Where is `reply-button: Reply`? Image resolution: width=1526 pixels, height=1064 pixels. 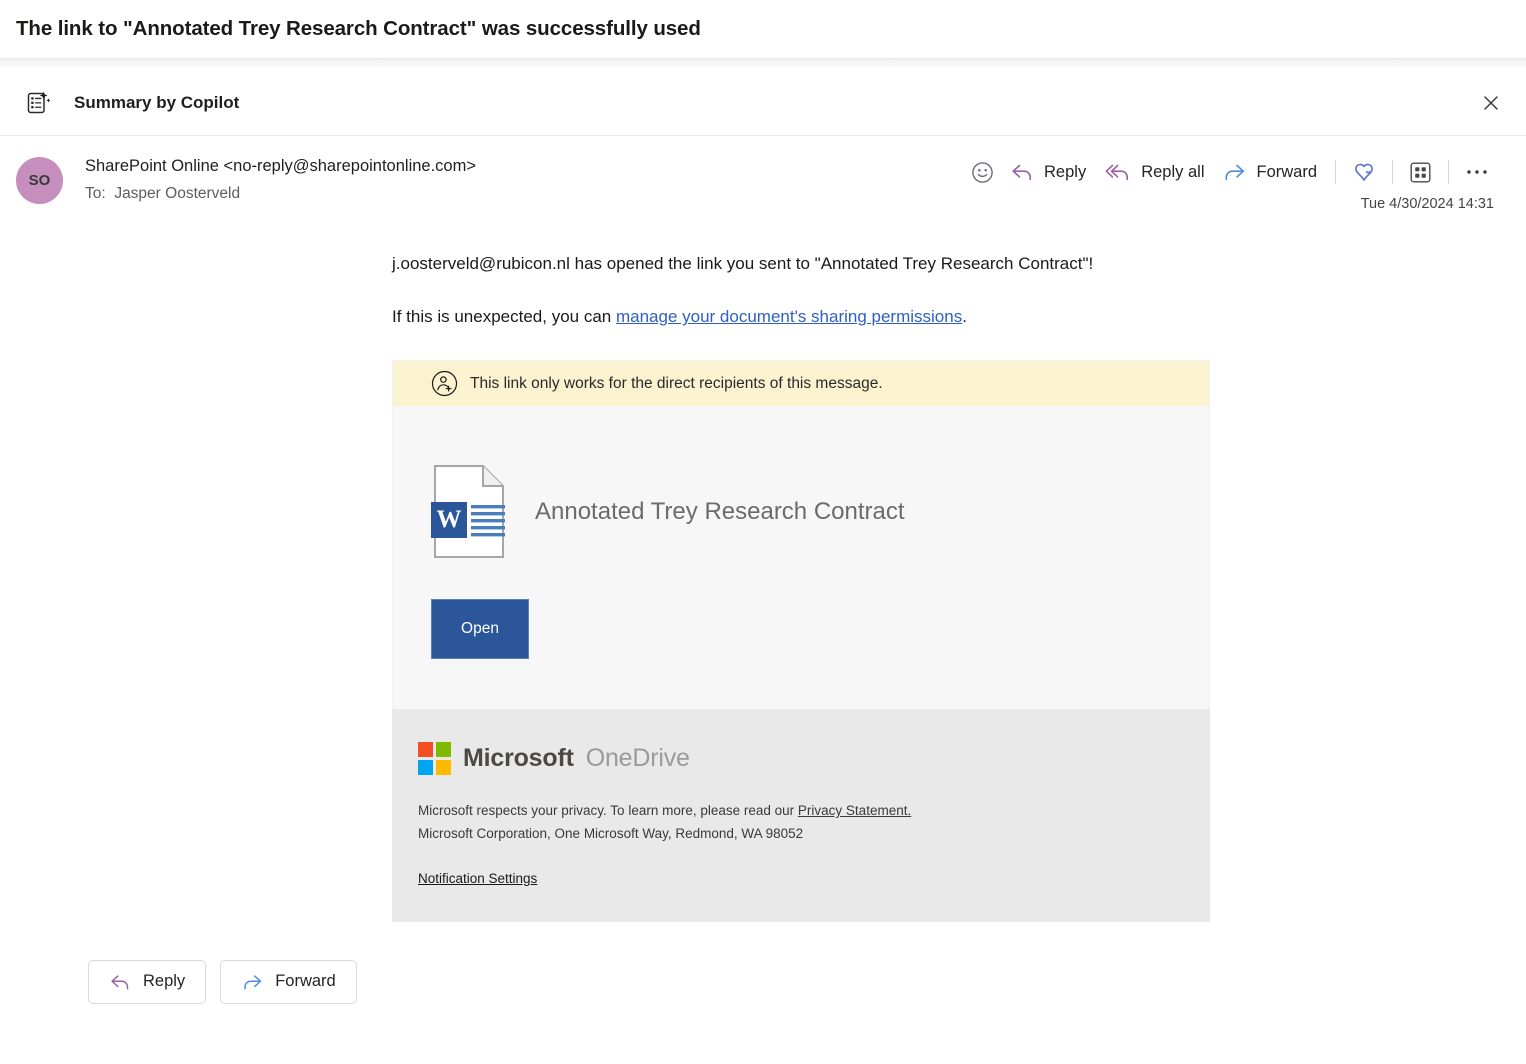
reply-button: Reply is located at coordinates (1048, 172).